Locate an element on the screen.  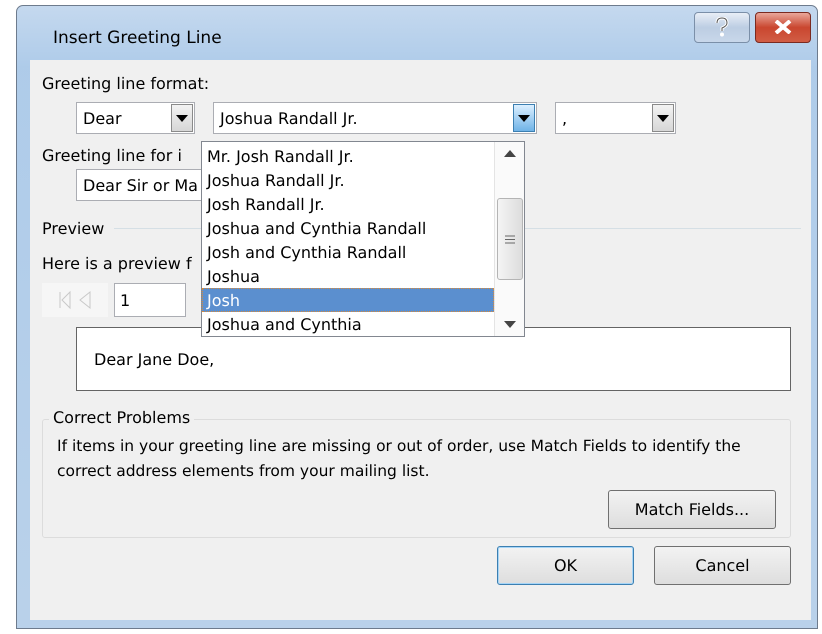
help-text: If items in your greeting line are missing or out of order, use Match Fields to identify the correct address elements from your mailing list. is located at coordinates (399, 459).